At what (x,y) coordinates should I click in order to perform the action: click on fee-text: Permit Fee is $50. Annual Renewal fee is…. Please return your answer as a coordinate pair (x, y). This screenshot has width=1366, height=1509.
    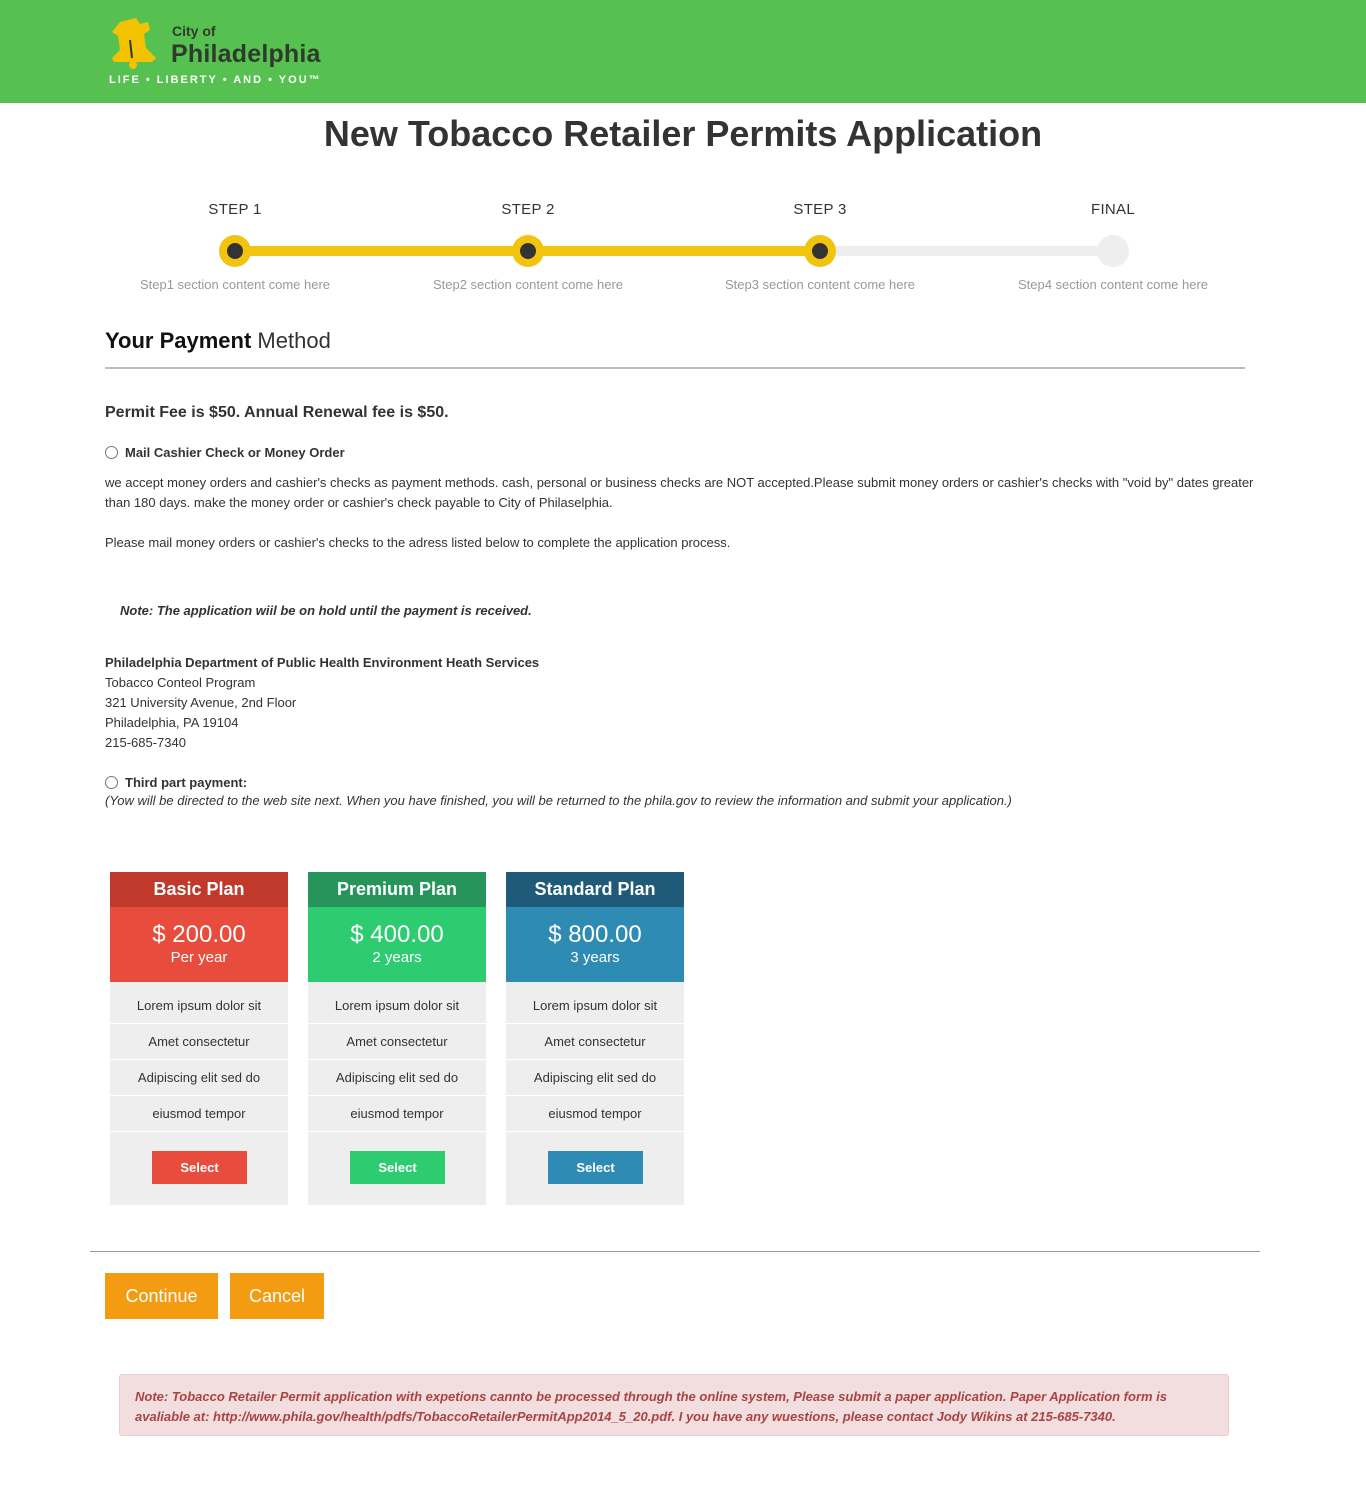
    Looking at the image, I should click on (277, 412).